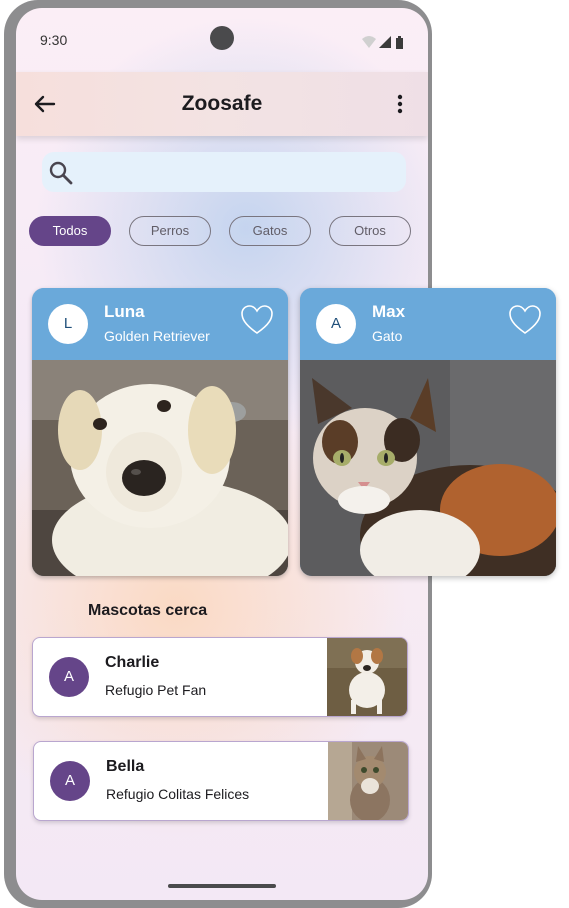 This screenshot has height=908, width=569. I want to click on status-icons, so click(382, 42).